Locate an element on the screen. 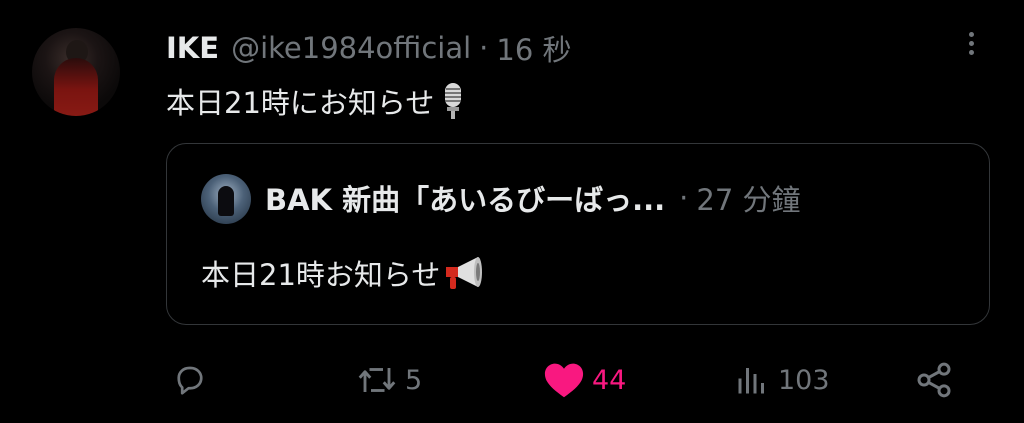 The width and height of the screenshot is (1024, 423). quoted-tweet-timestamp: 27 分鐘 is located at coordinates (748, 200).